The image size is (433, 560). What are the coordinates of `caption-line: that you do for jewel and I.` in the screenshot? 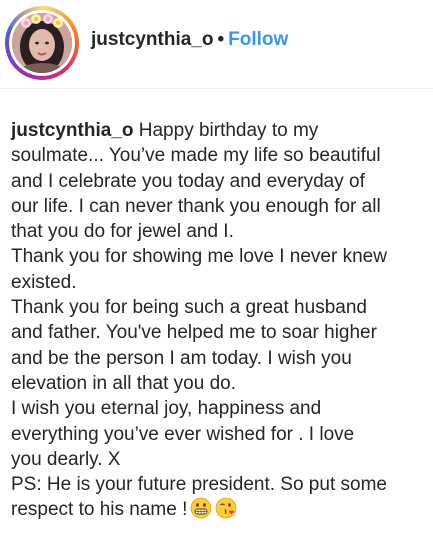 It's located at (122, 232).